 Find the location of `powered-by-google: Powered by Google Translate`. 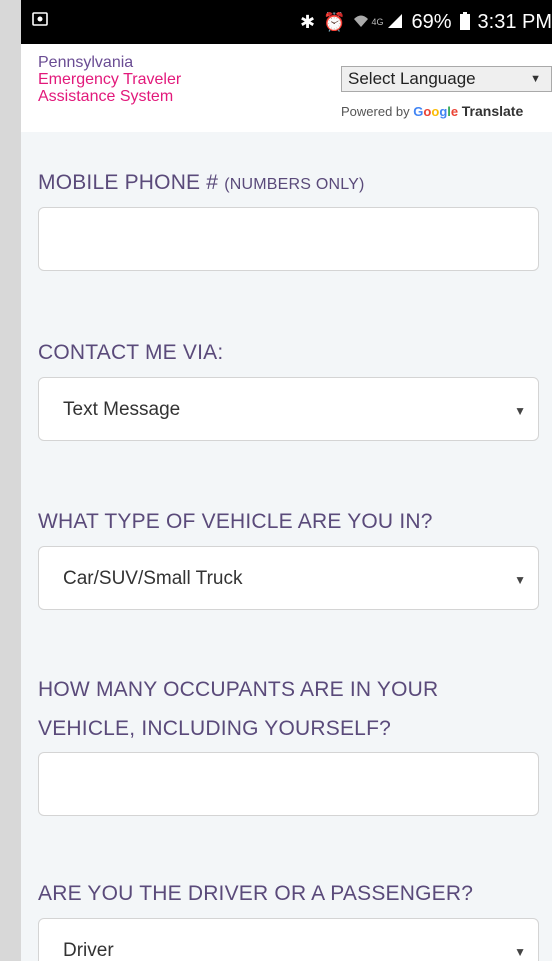

powered-by-google: Powered by Google Translate is located at coordinates (432, 111).